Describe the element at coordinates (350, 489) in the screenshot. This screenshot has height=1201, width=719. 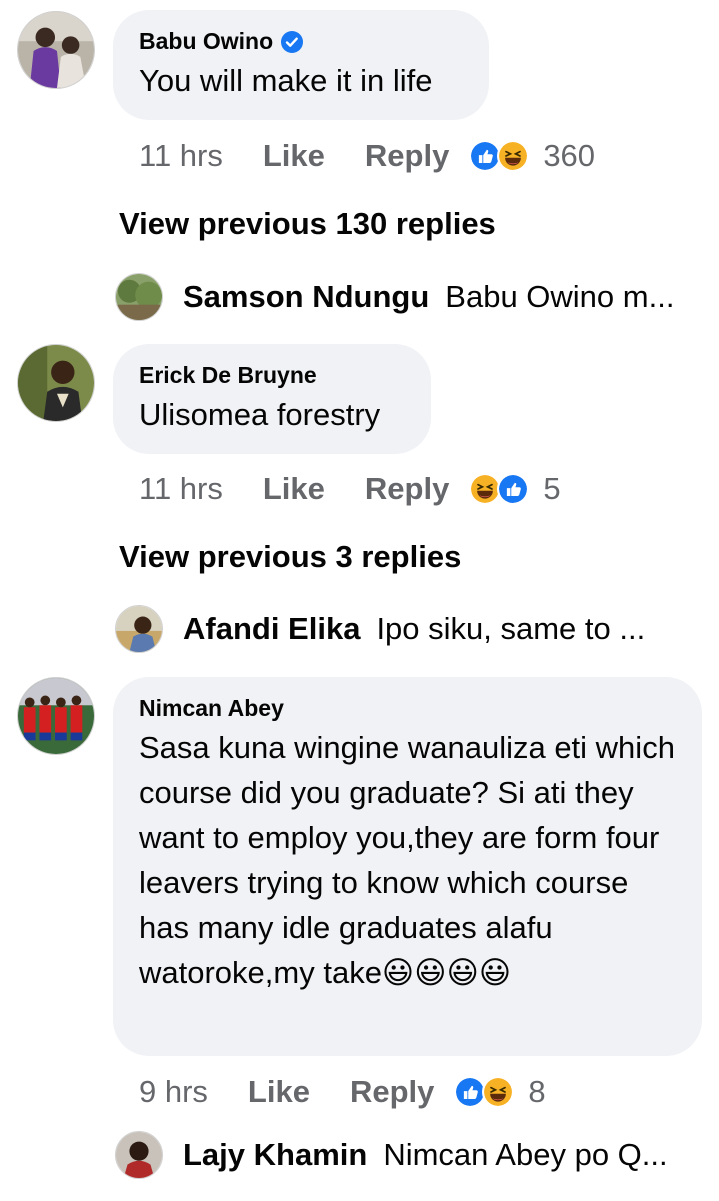
I see `comment-actions: 11 hrs Like Reply 5` at that location.